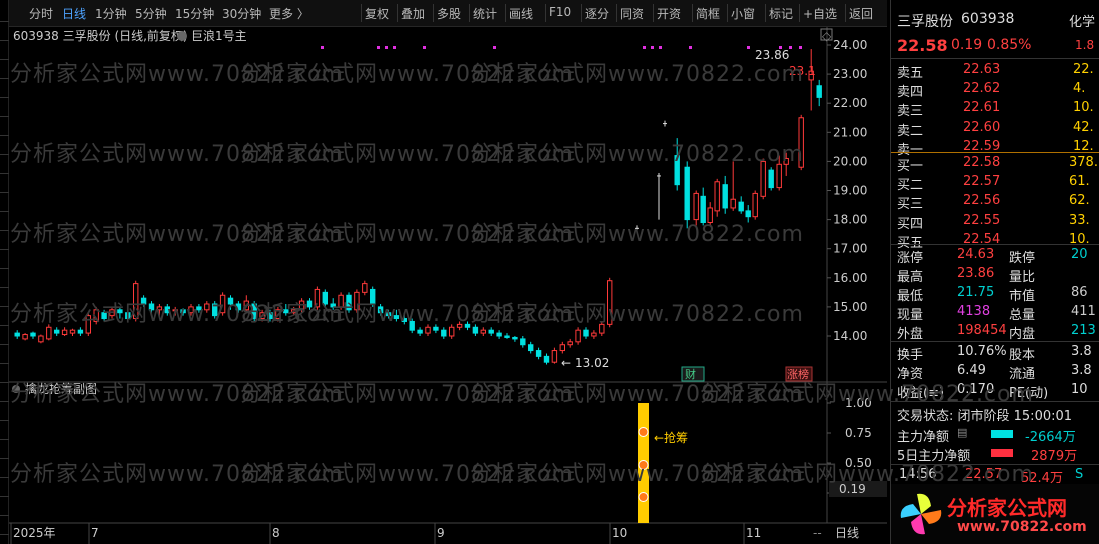  What do you see at coordinates (820, 13) in the screenshot?
I see `toolbar-action-12: +自选` at bounding box center [820, 13].